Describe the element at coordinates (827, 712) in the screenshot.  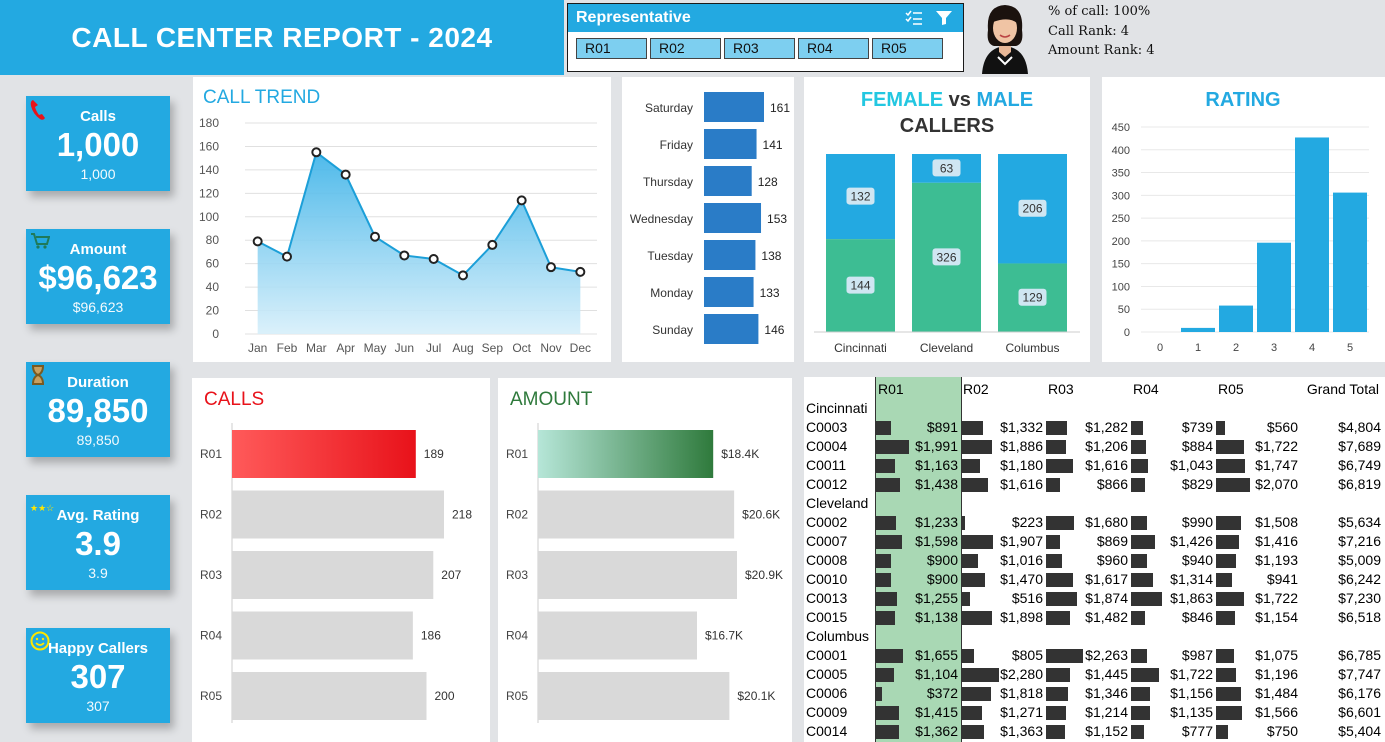
I see `pivot-row-label: C0009` at that location.